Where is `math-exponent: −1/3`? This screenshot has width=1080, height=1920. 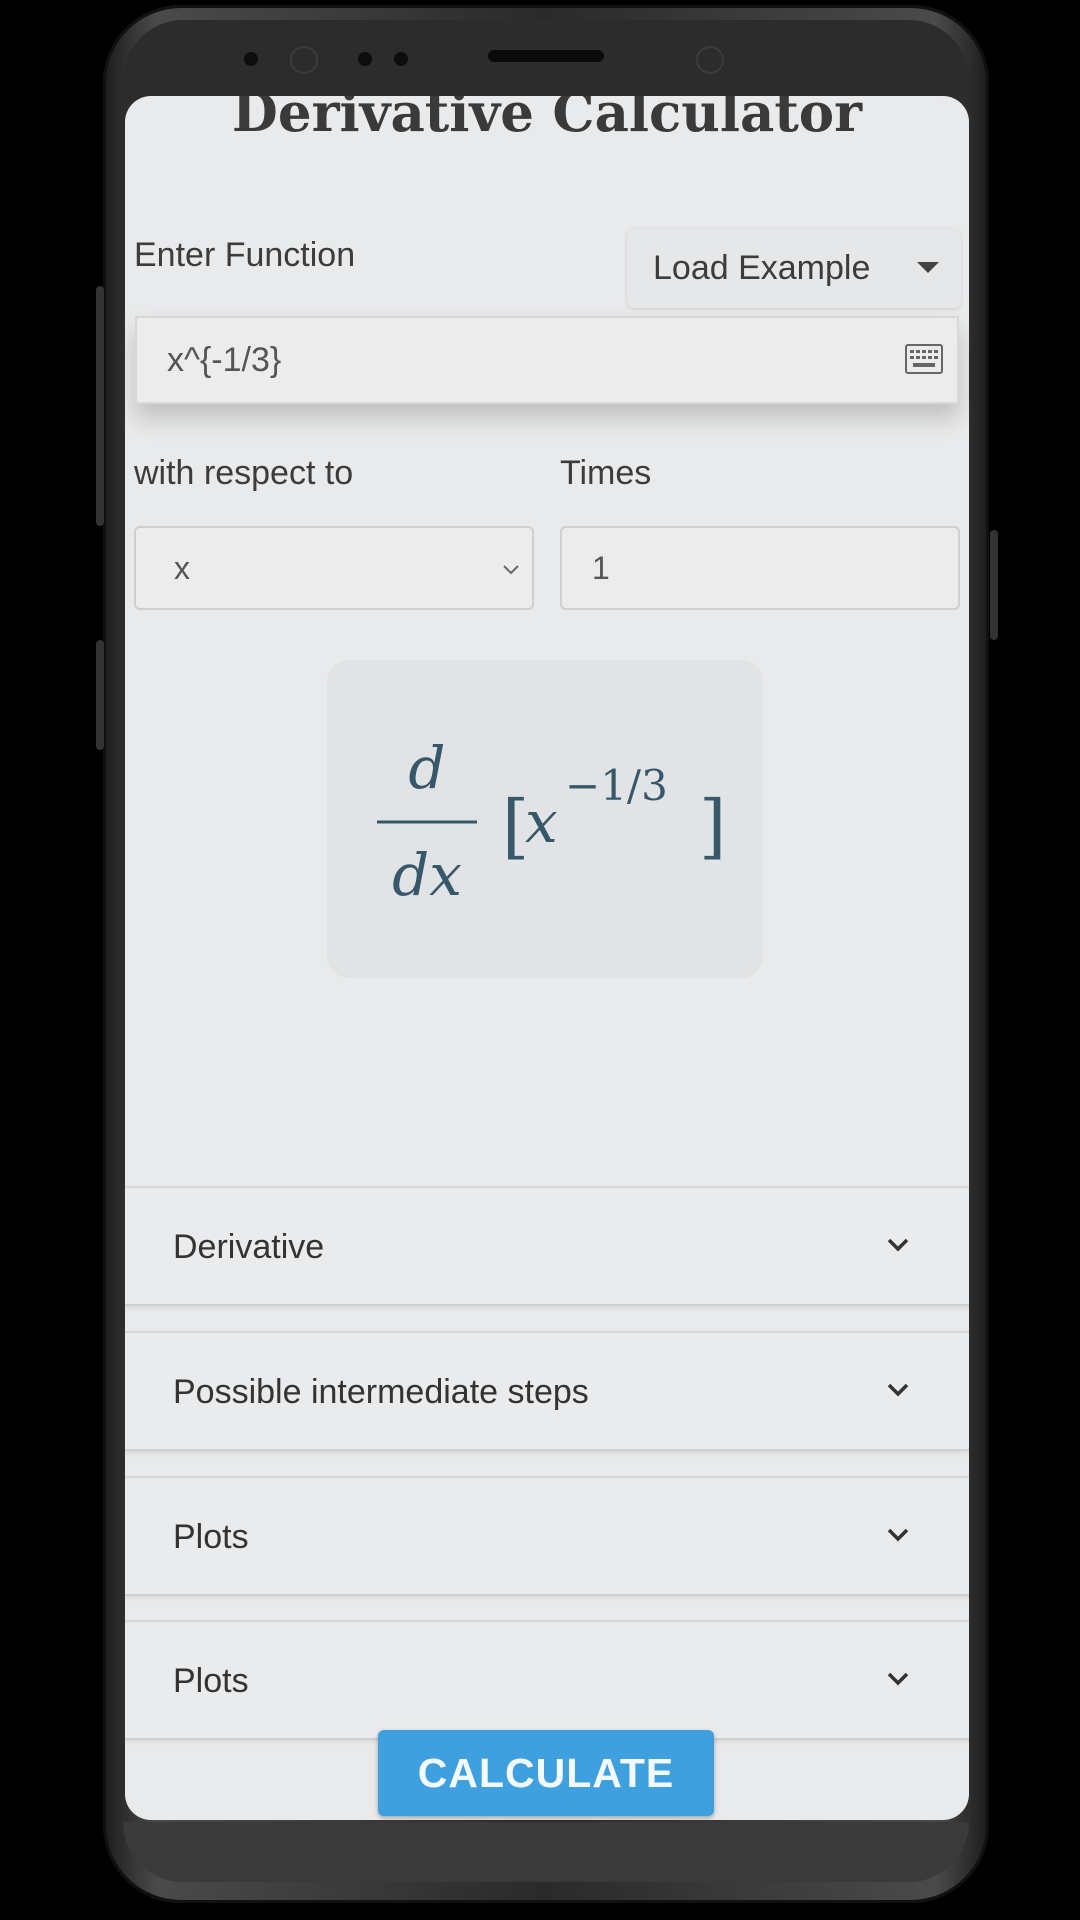
math-exponent: −1/3 is located at coordinates (616, 785).